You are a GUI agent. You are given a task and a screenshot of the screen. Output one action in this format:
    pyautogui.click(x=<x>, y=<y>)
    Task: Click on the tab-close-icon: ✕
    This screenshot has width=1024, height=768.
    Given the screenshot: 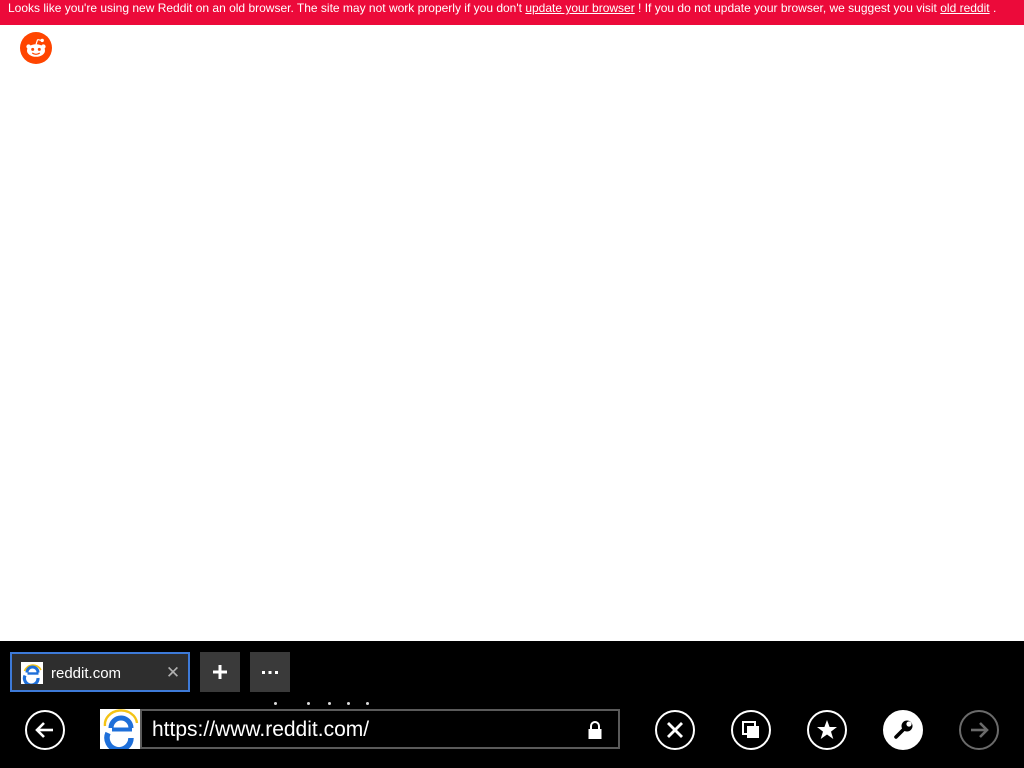 What is the action you would take?
    pyautogui.click(x=173, y=673)
    